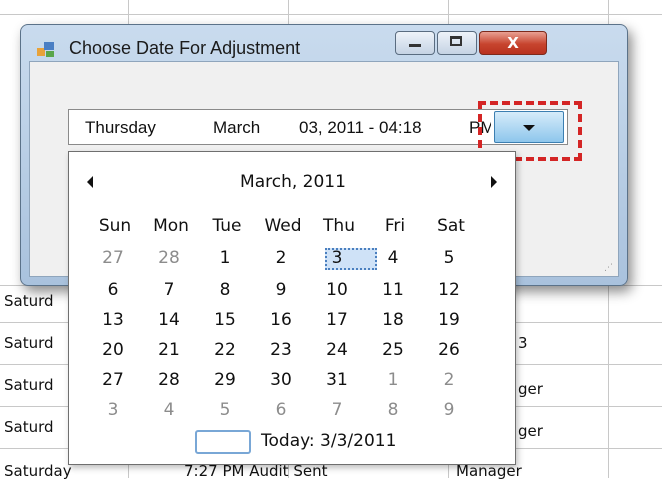 The width and height of the screenshot is (662, 480). Describe the element at coordinates (281, 380) in the screenshot. I see `calendar-day: 30` at that location.